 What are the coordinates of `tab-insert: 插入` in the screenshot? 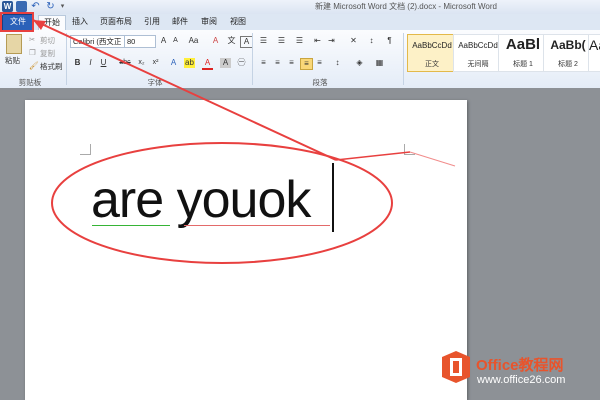 It's located at (80, 22).